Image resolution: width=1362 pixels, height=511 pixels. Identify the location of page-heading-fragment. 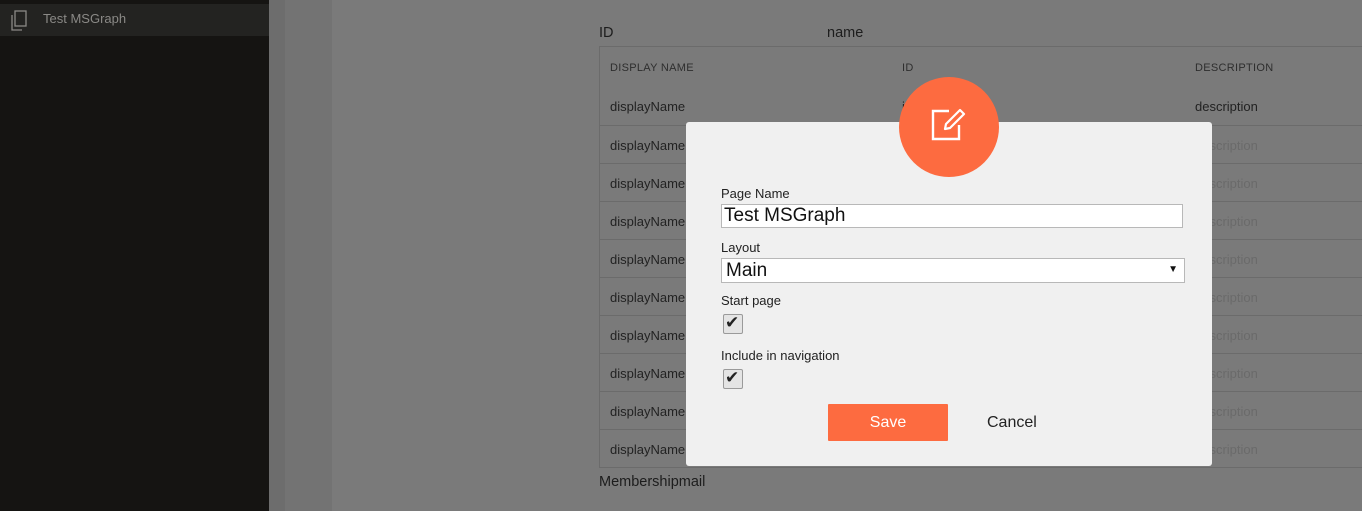
(793, 1).